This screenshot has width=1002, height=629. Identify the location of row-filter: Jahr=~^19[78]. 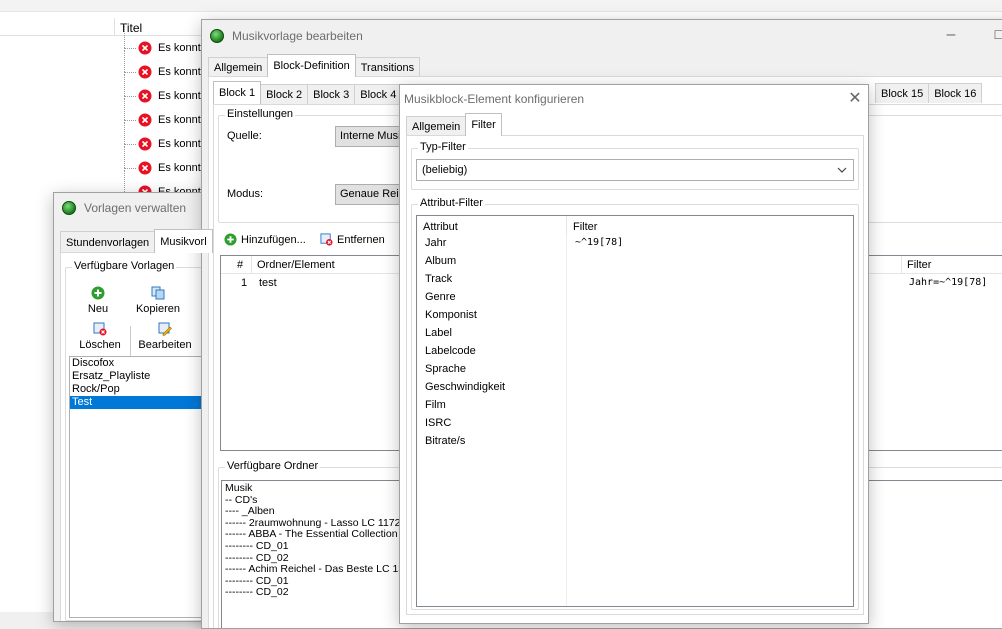
(948, 282).